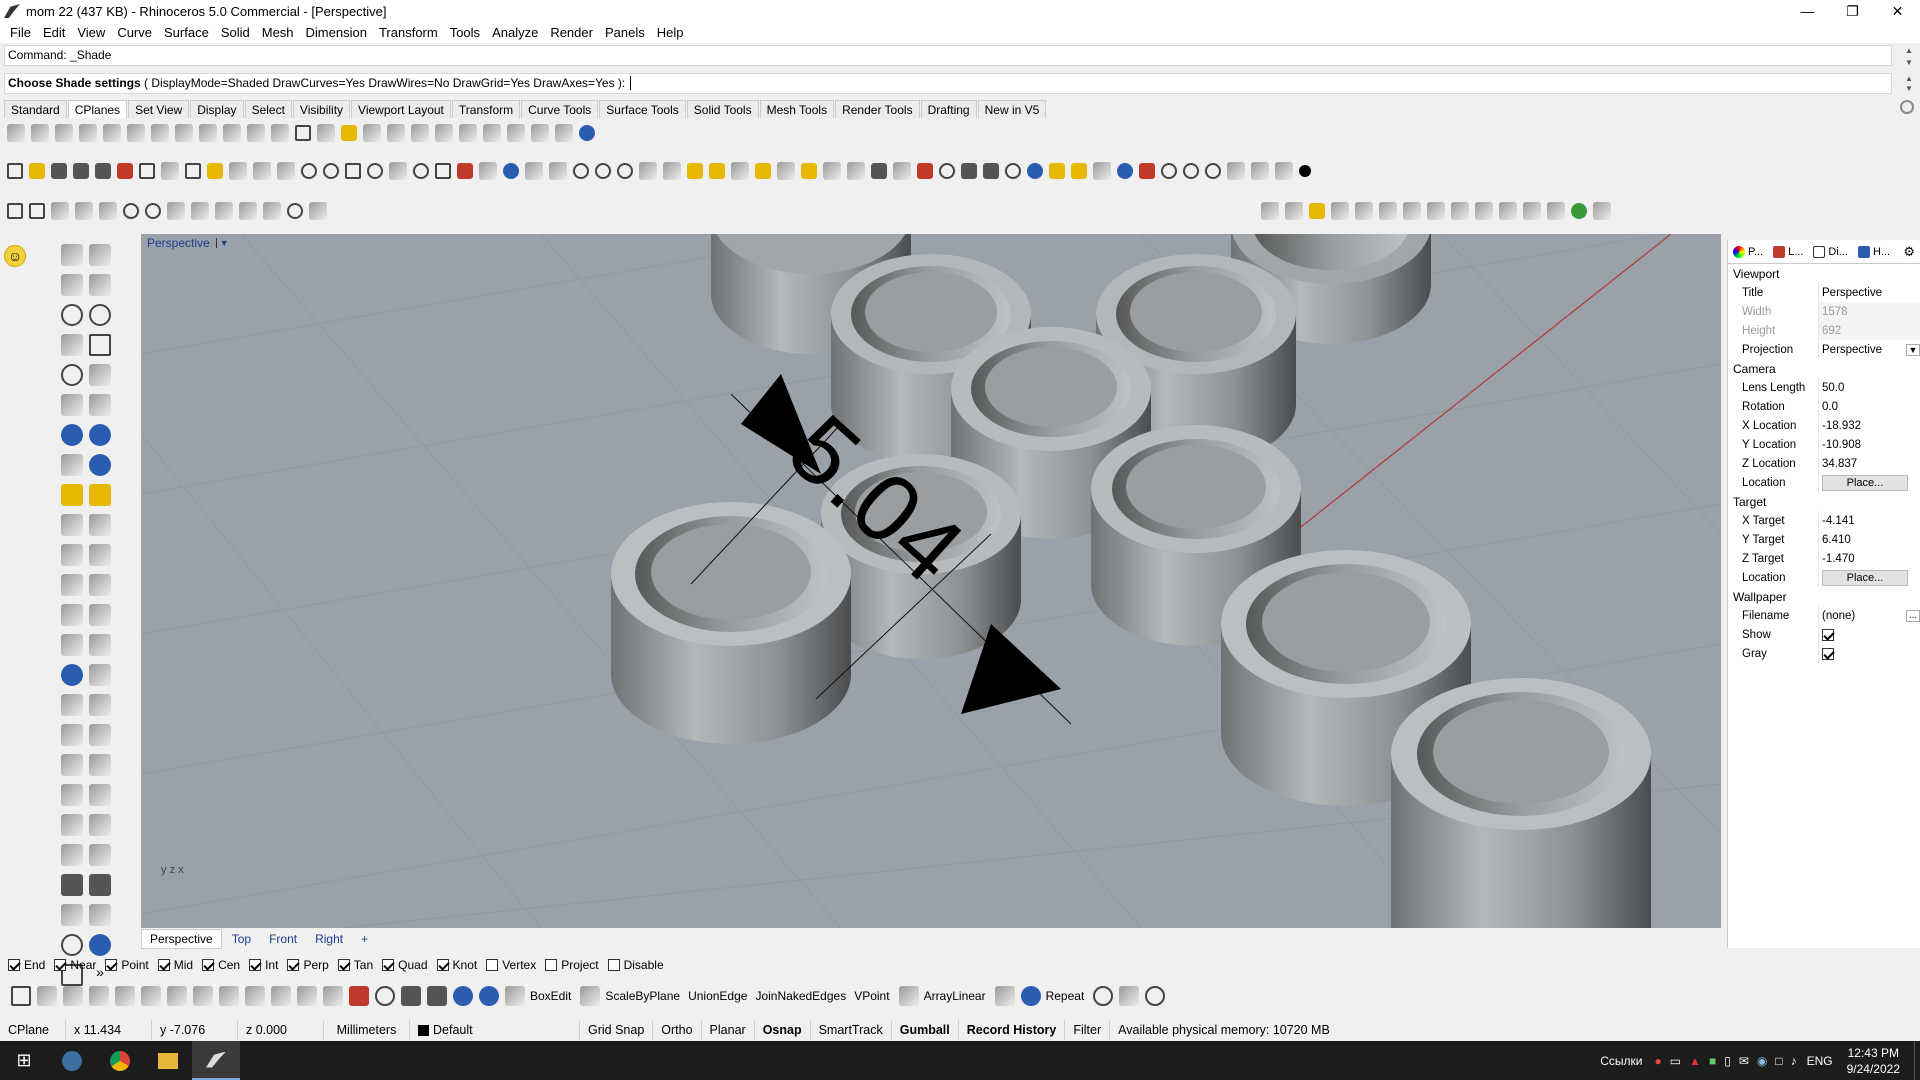  What do you see at coordinates (72, 525) in the screenshot?
I see `trim-icon` at bounding box center [72, 525].